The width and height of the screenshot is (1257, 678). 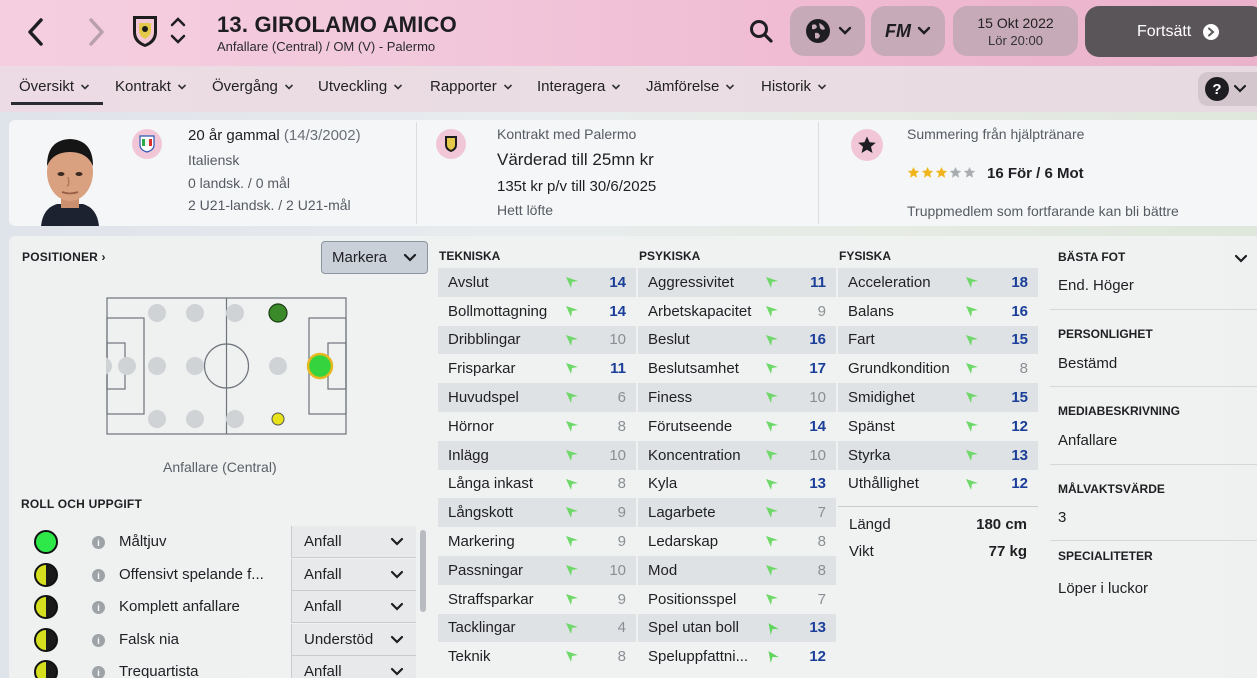 What do you see at coordinates (737, 340) in the screenshot?
I see `attribute-row: Beslut 16` at bounding box center [737, 340].